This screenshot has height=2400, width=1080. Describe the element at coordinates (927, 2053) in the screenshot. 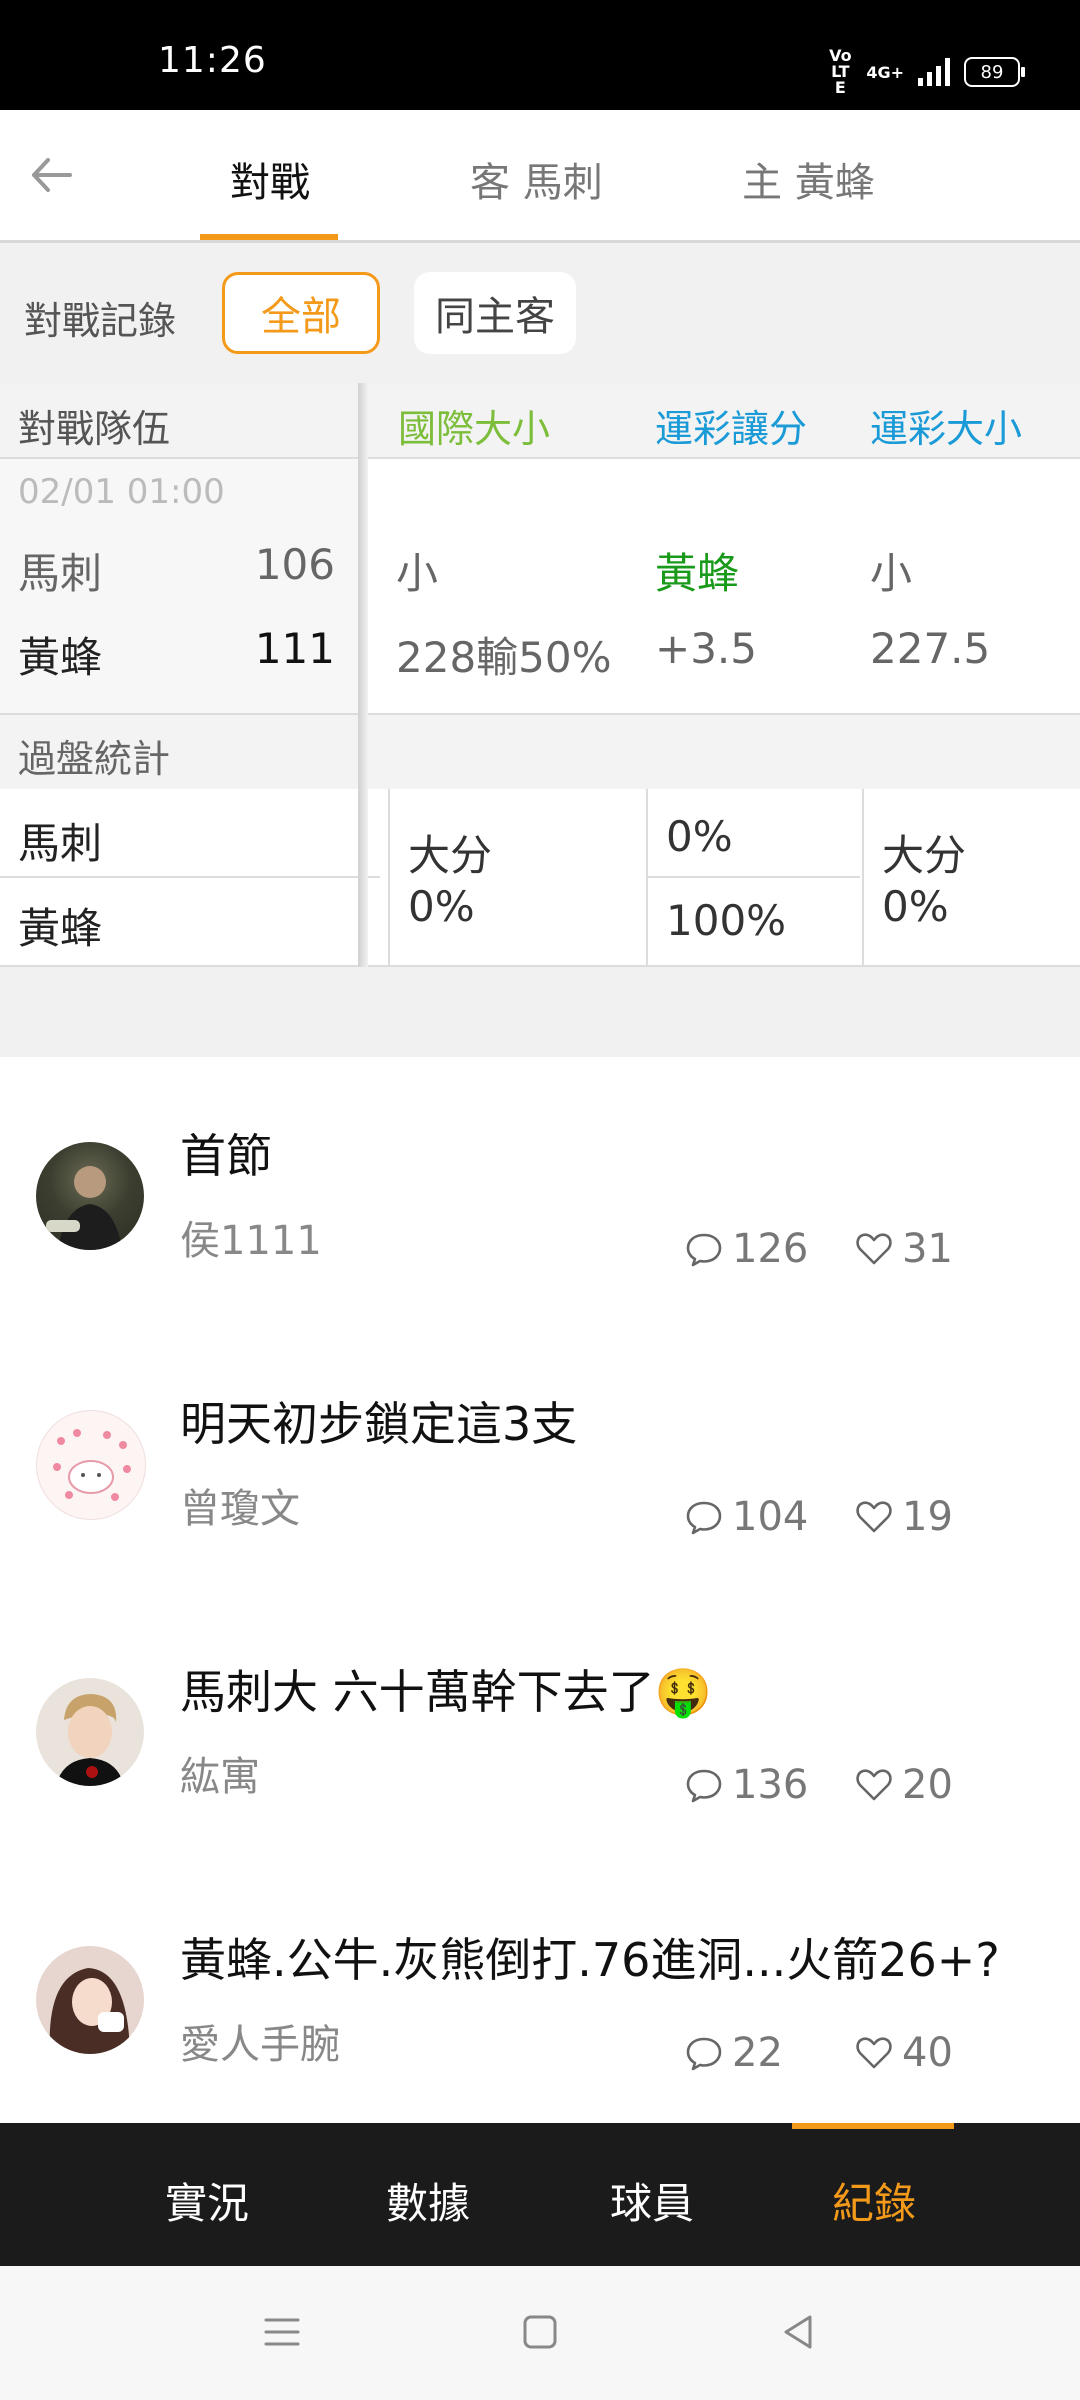

I see `like-count-value: 40` at that location.